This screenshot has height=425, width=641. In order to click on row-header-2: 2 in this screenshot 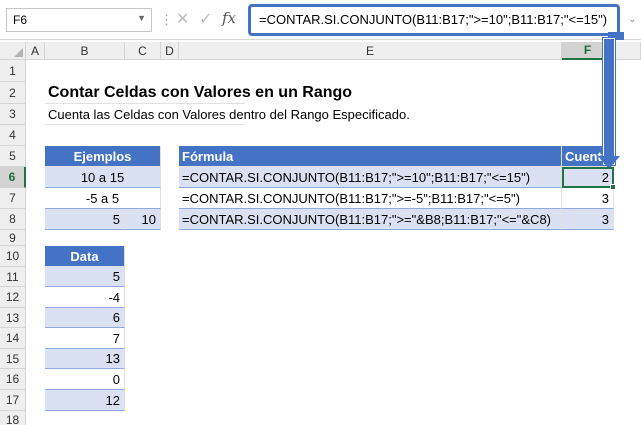, I will do `click(13, 93)`.